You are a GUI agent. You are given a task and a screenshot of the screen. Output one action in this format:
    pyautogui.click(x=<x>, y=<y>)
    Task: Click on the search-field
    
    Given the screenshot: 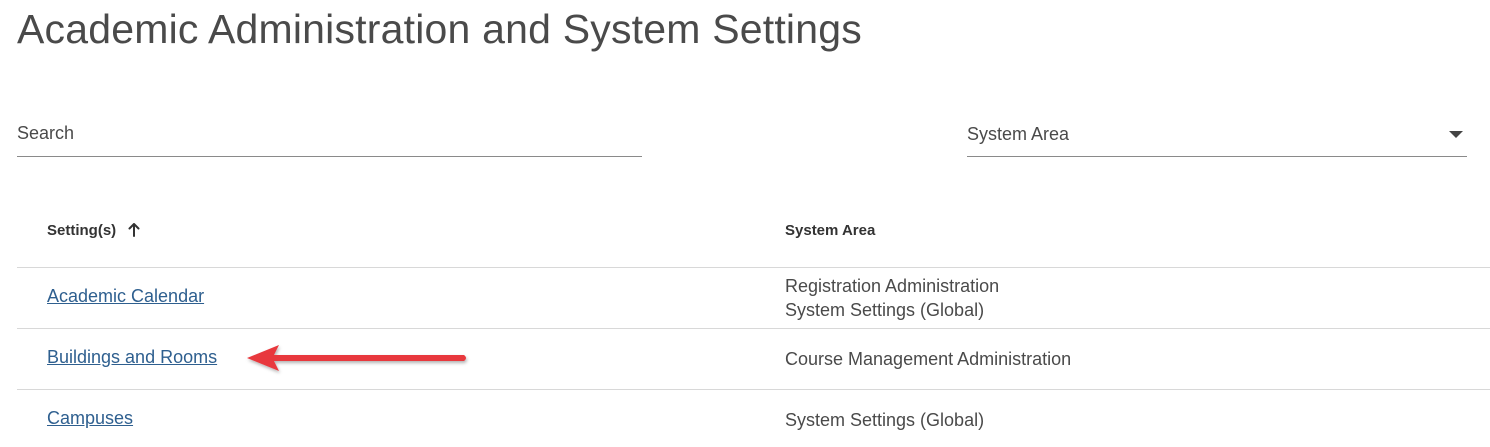 What is the action you would take?
    pyautogui.click(x=329, y=134)
    